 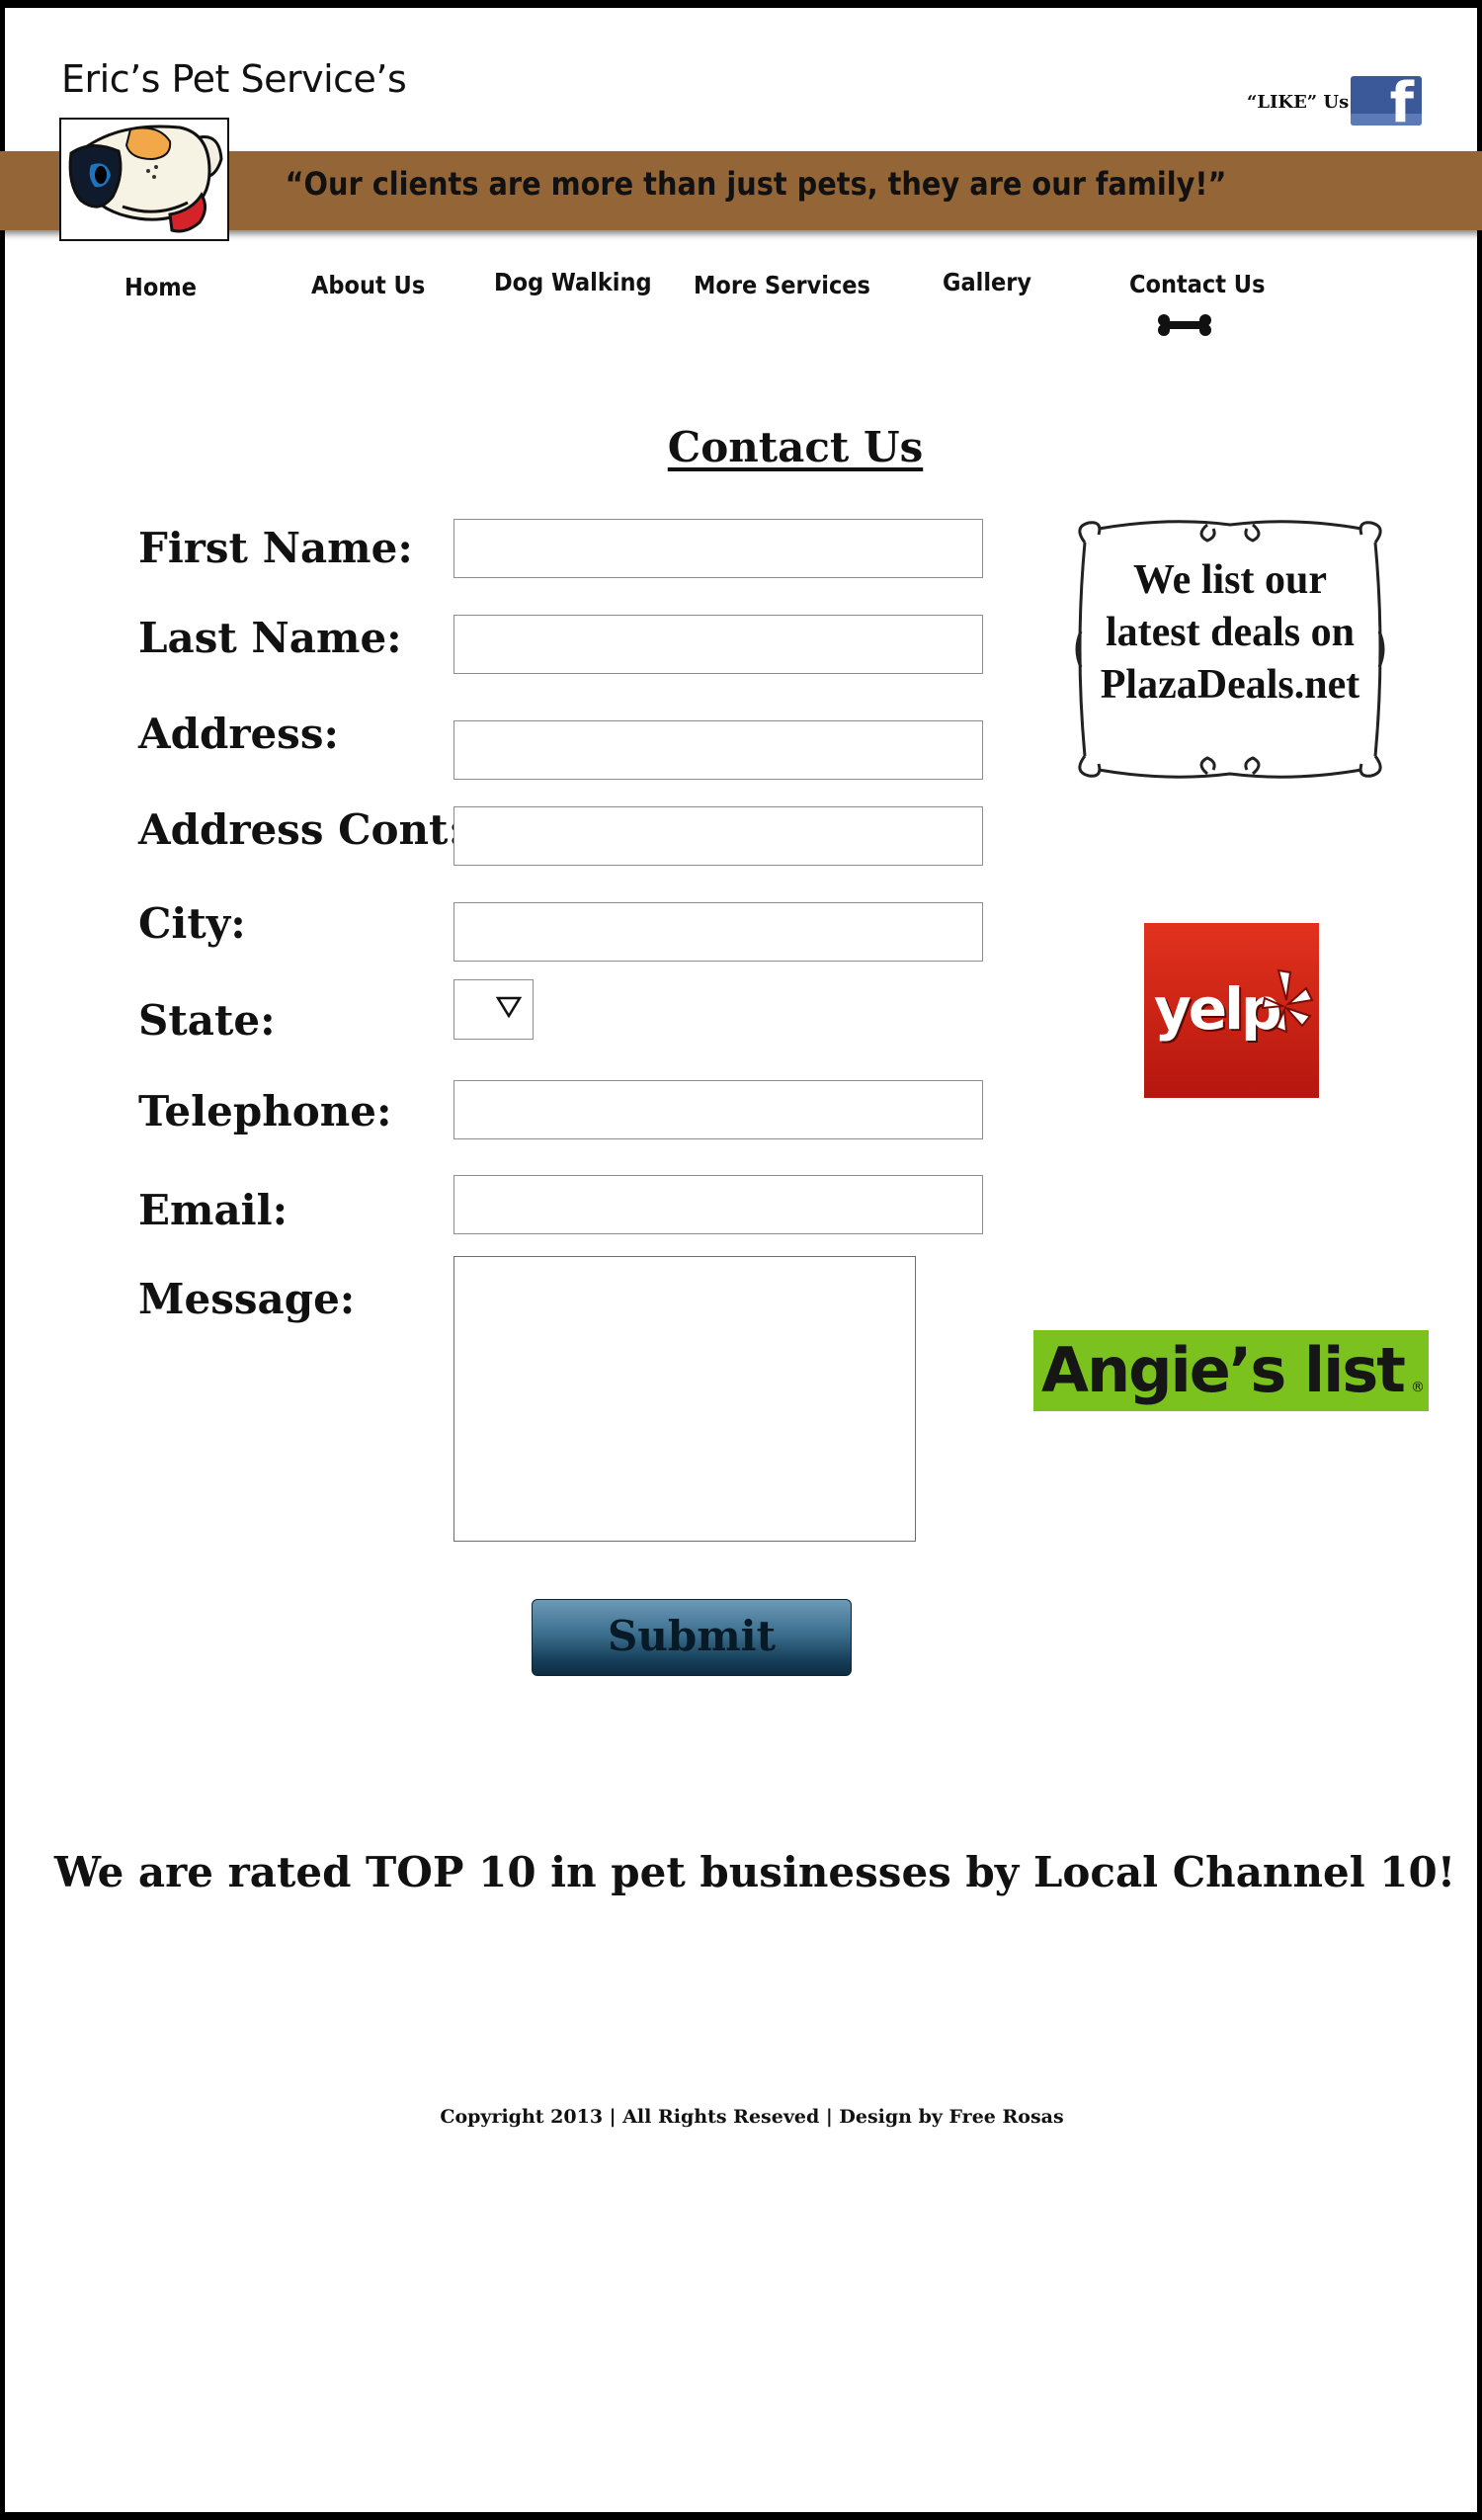 What do you see at coordinates (1230, 580) in the screenshot?
I see `deals-line-1: We list our` at bounding box center [1230, 580].